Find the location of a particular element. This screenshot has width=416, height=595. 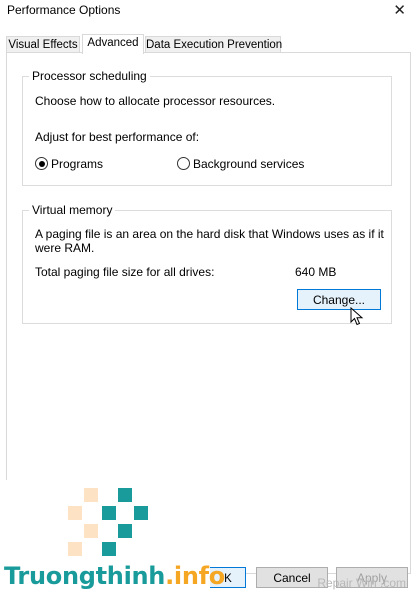

title-bar: Performance Options ✕ is located at coordinates (208, 11).